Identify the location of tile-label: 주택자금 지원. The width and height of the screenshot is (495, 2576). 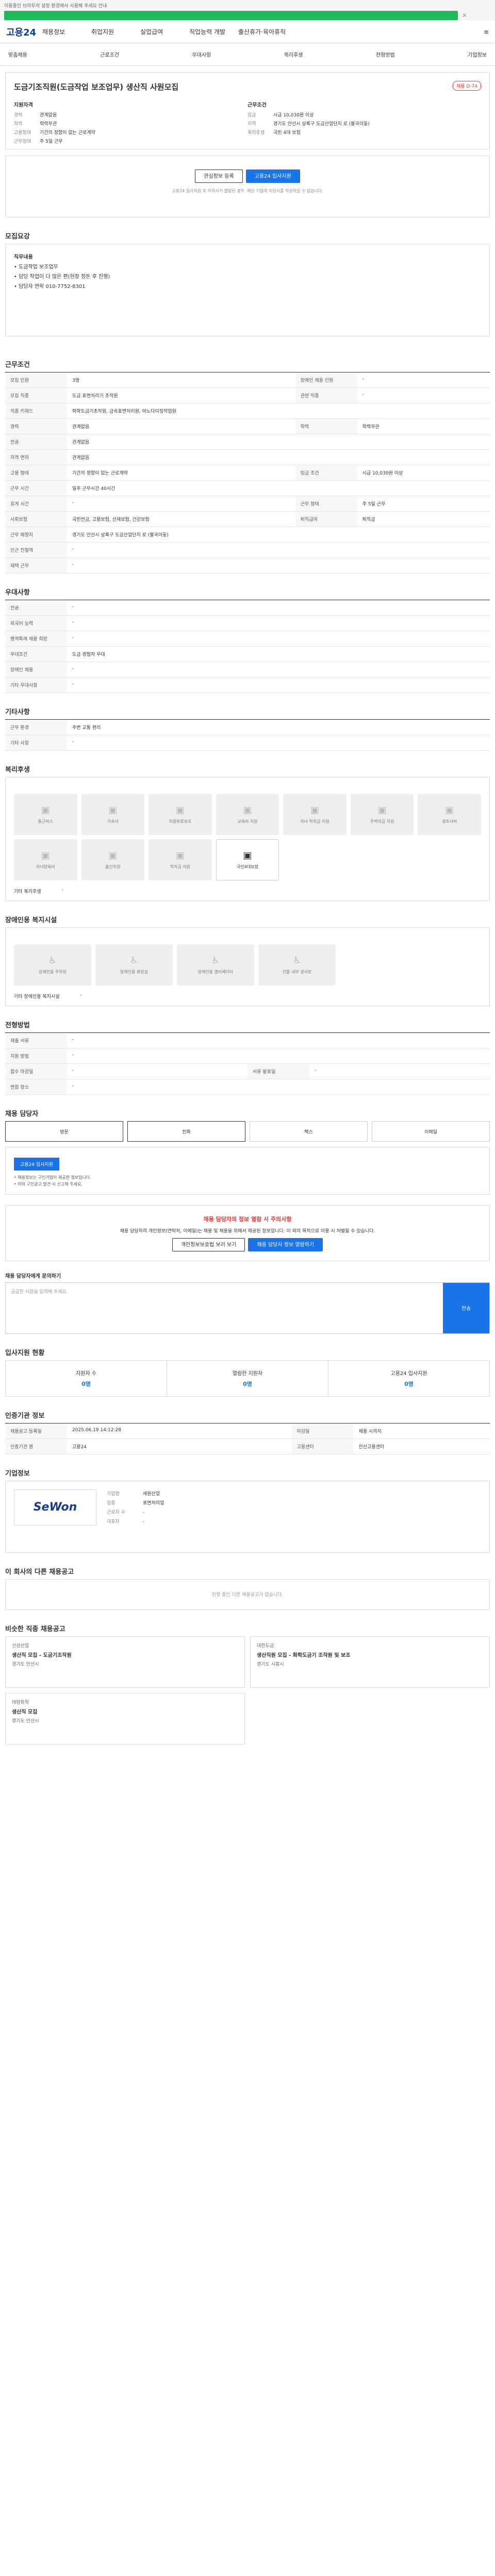
(382, 821).